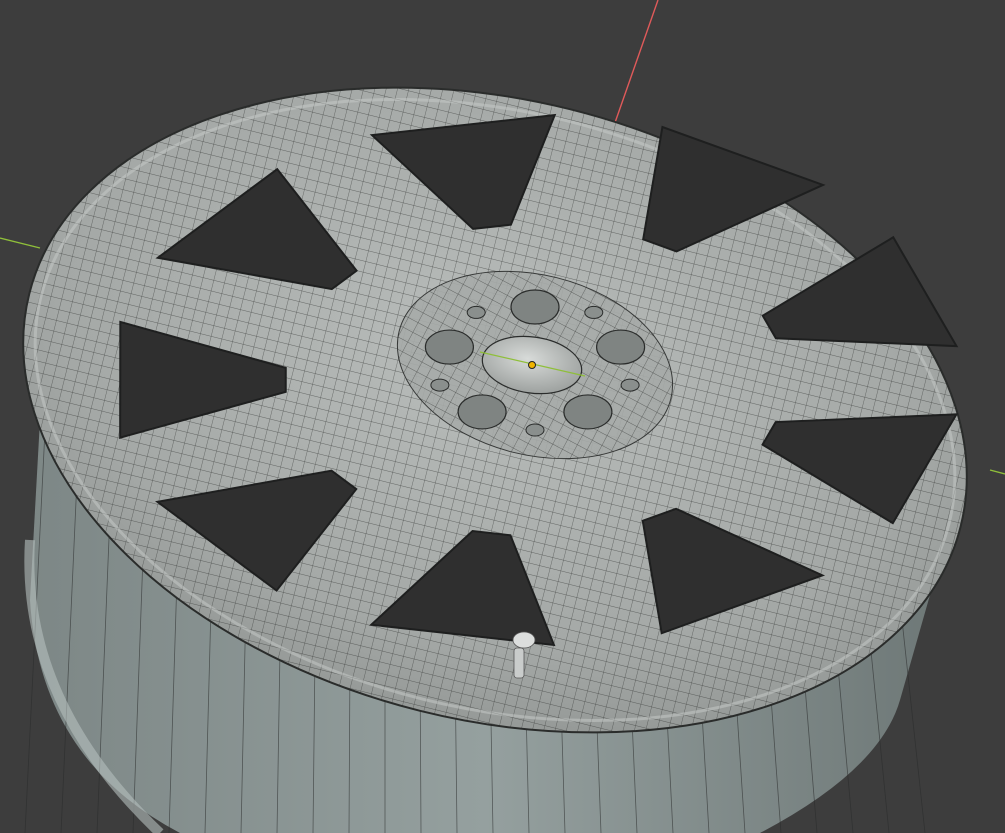  What do you see at coordinates (997, 472) in the screenshot?
I see `y-axis-line-right` at bounding box center [997, 472].